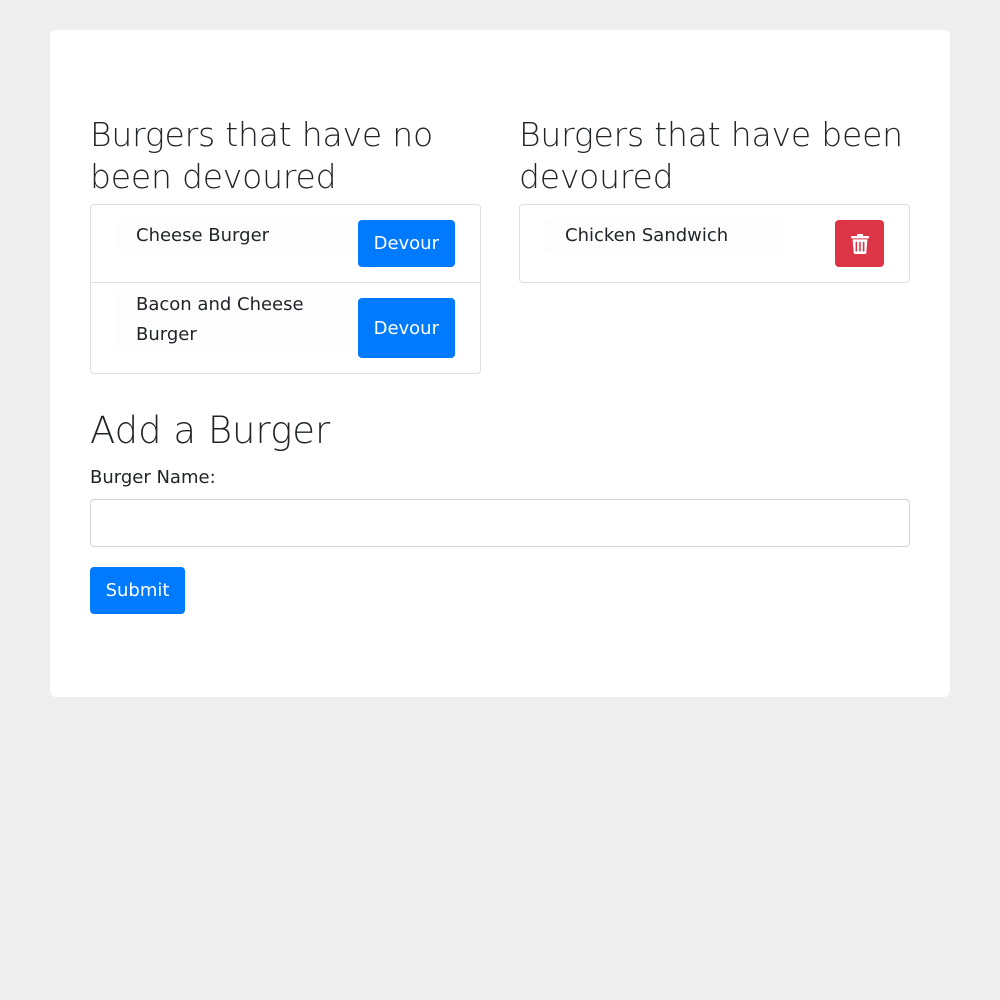 Image resolution: width=1000 pixels, height=1000 pixels. I want to click on burger-name: Chicken Sandwich, so click(665, 235).